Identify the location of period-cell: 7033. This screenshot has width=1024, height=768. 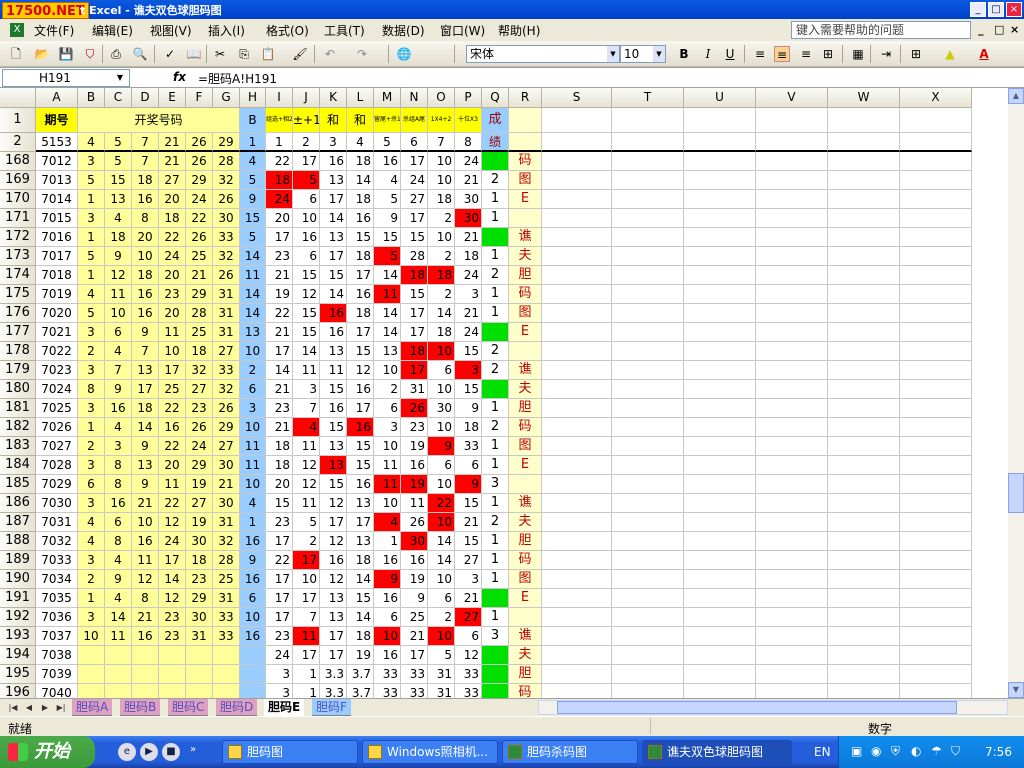
(57, 560).